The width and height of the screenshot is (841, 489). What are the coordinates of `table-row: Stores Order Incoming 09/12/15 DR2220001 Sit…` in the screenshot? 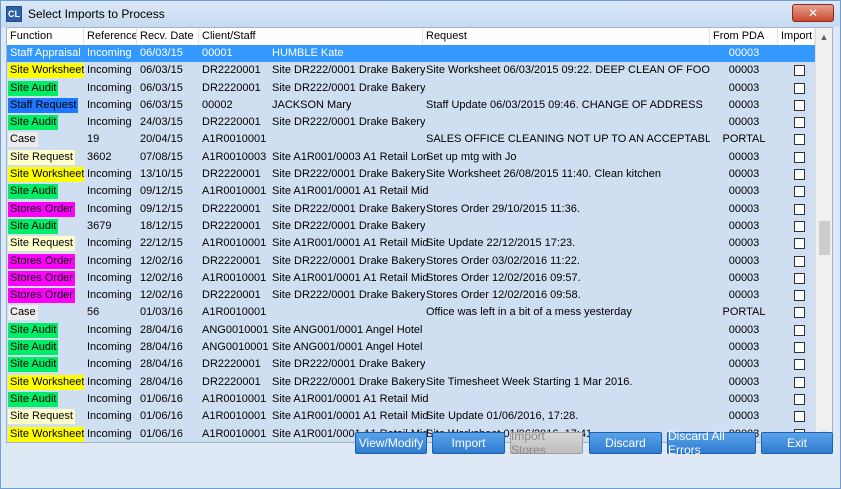 It's located at (411, 209).